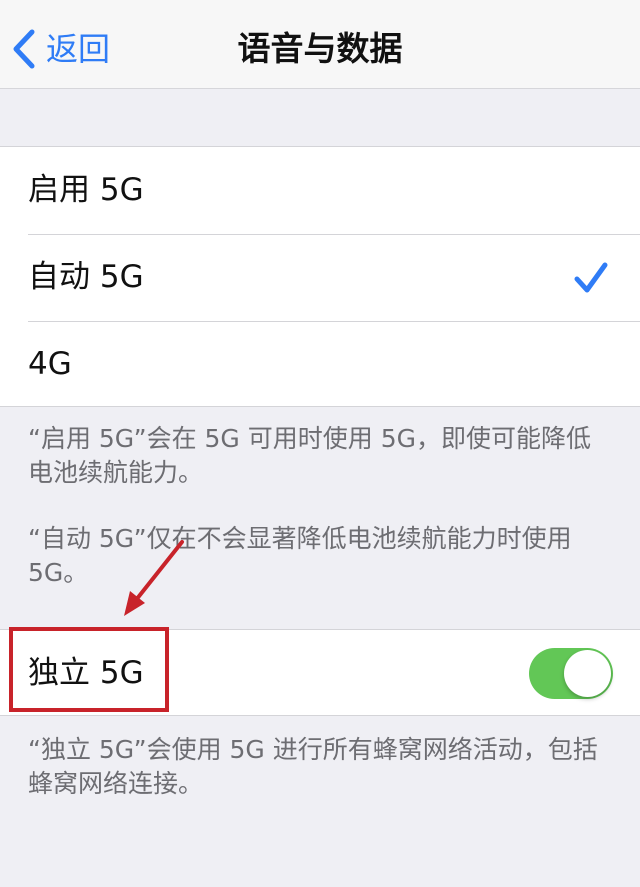 The height and width of the screenshot is (887, 640). I want to click on option-label: 启用 5G, so click(86, 190).